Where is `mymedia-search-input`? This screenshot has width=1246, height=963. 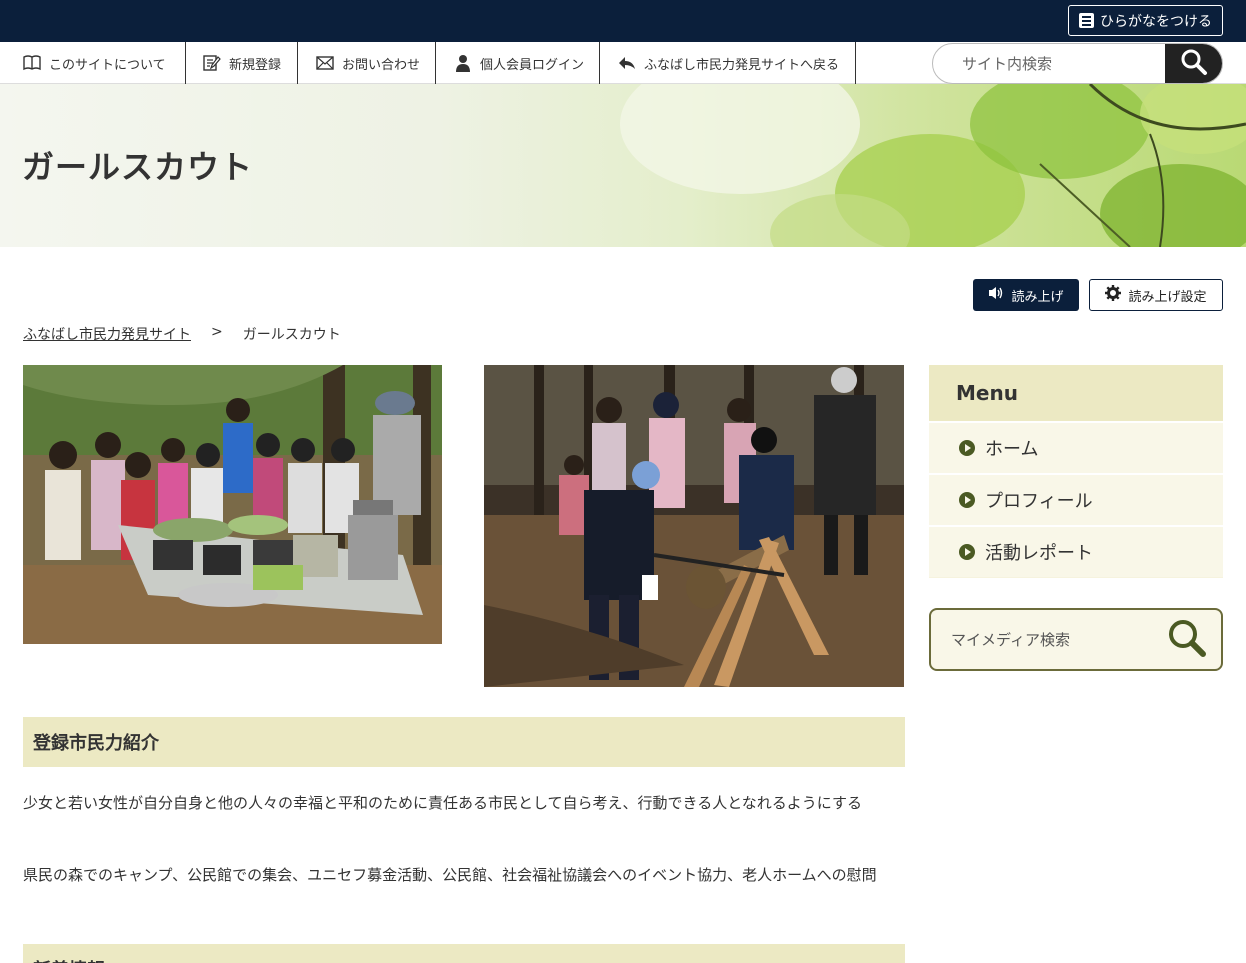
mymedia-search-input is located at coordinates (1041, 639).